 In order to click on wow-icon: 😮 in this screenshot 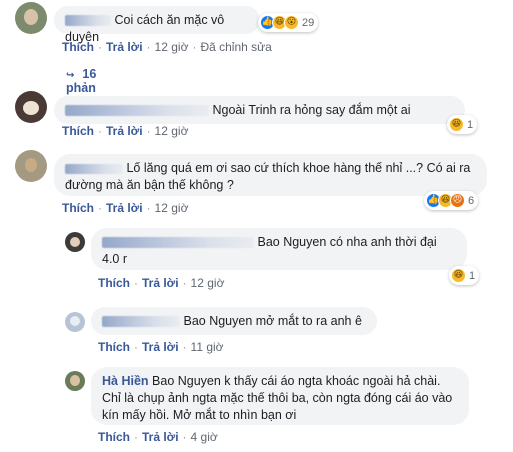, I will do `click(291, 22)`.